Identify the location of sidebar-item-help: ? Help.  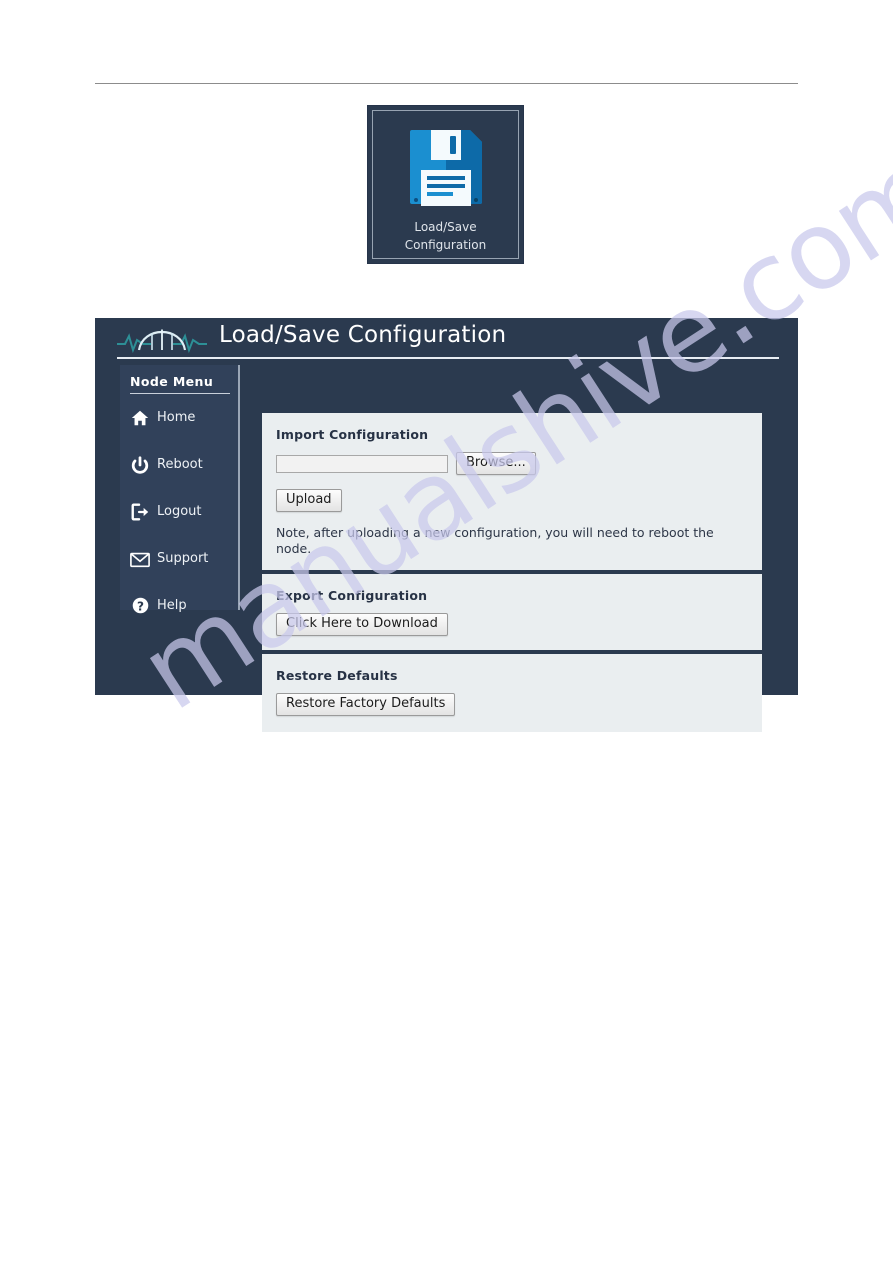
(179, 605).